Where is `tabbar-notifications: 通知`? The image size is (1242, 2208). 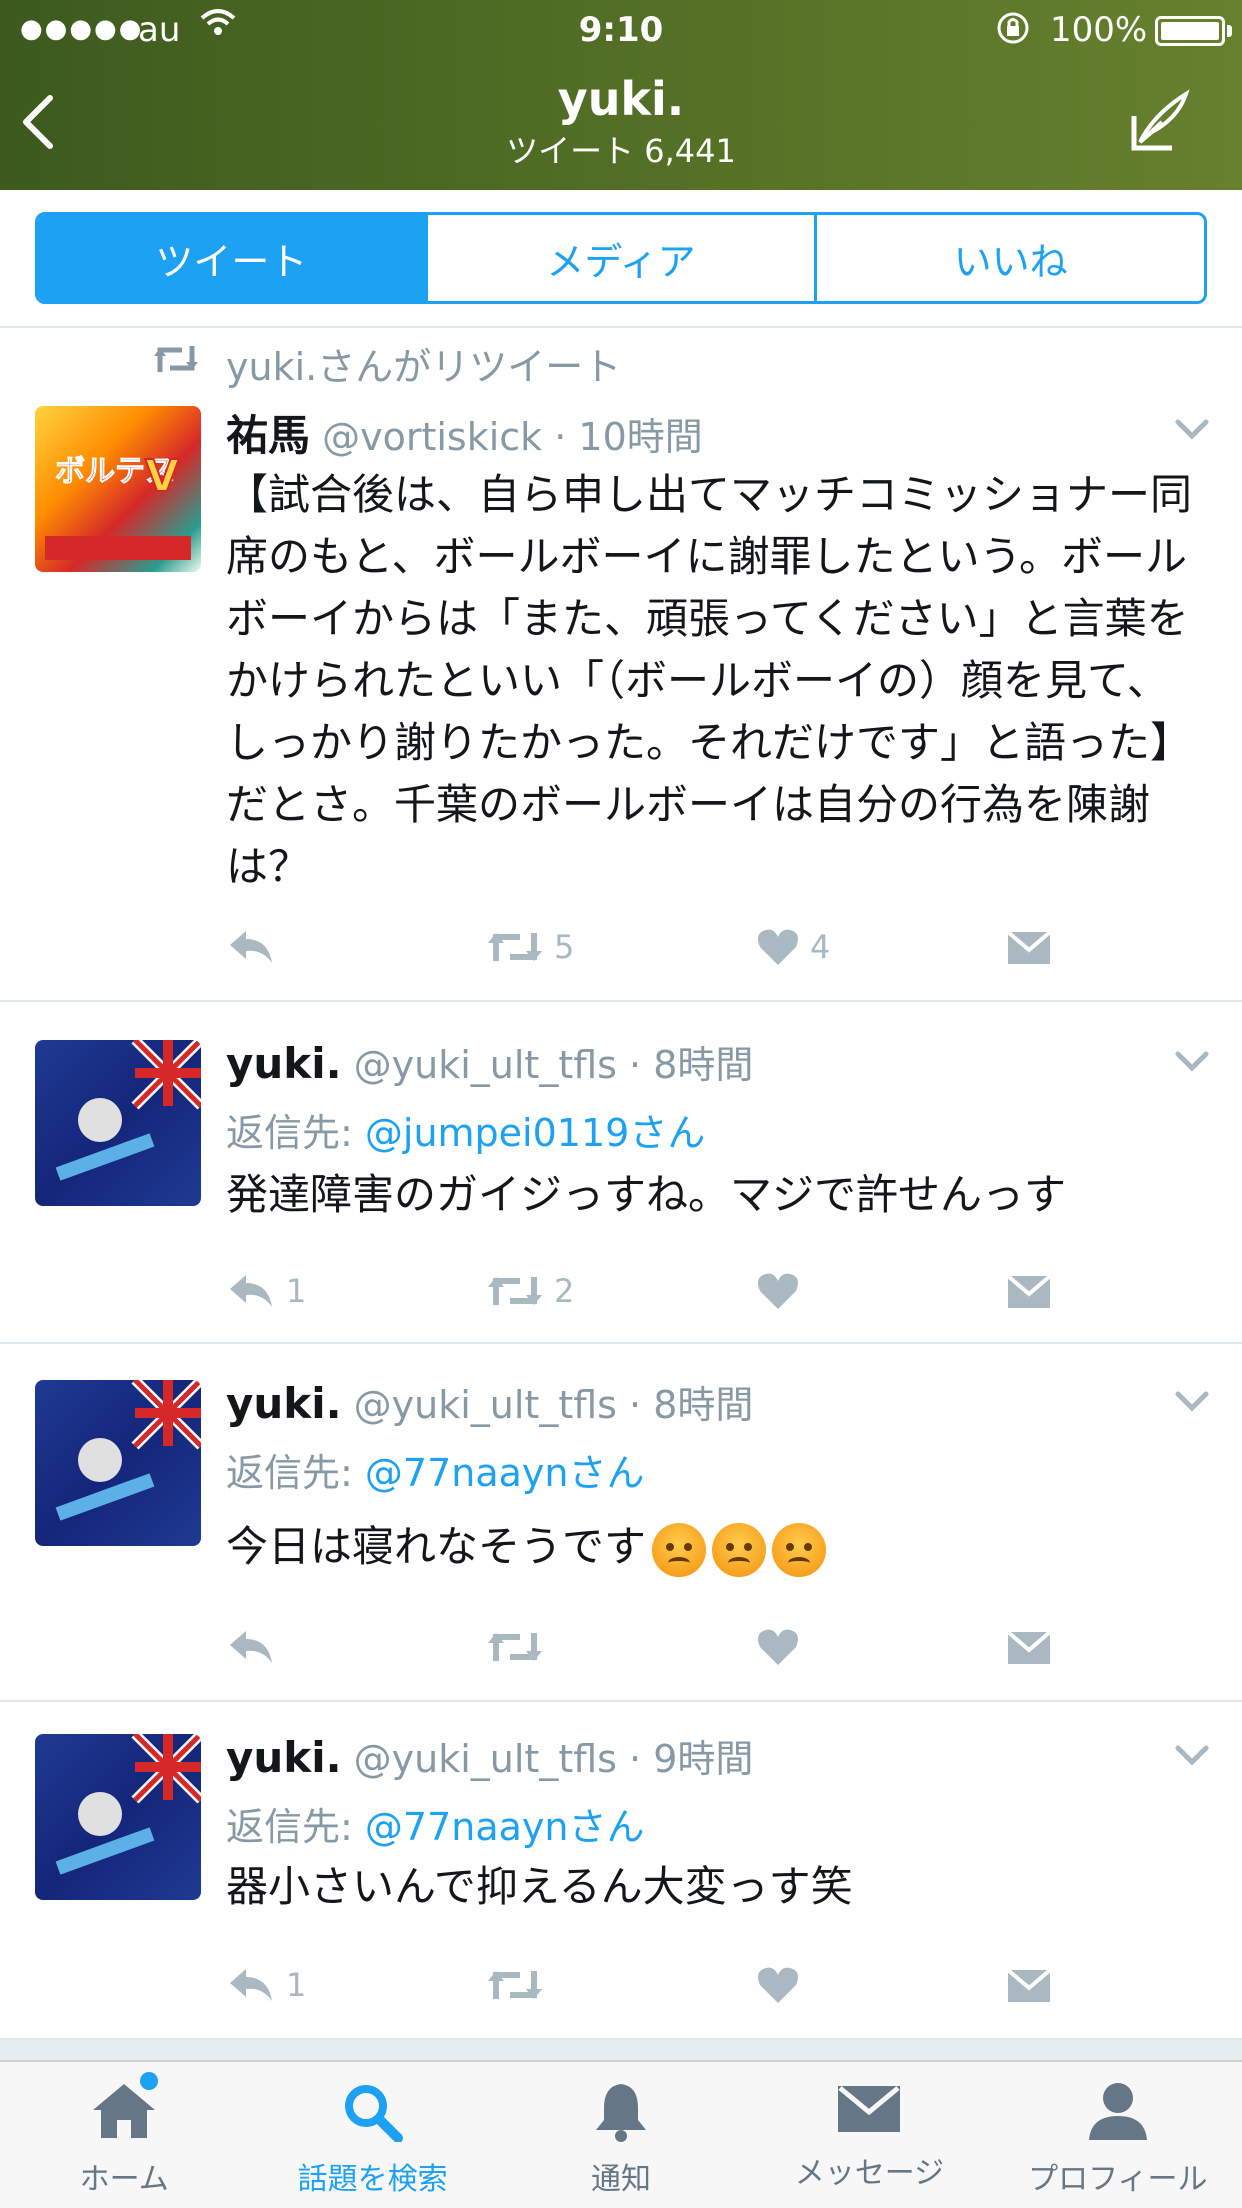 tabbar-notifications: 通知 is located at coordinates (621, 2135).